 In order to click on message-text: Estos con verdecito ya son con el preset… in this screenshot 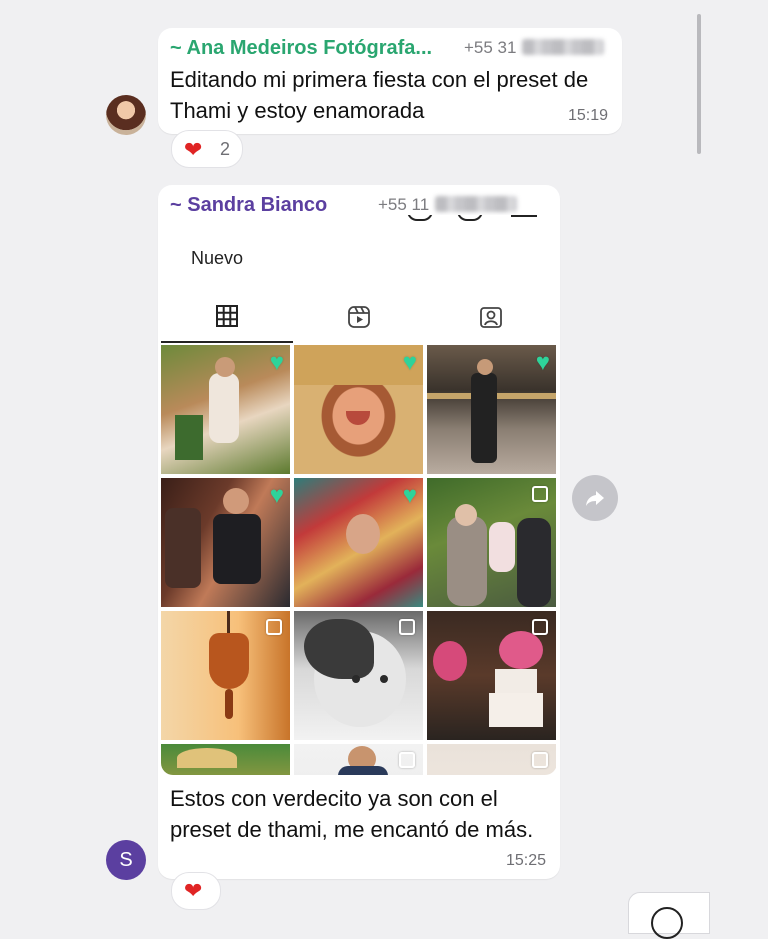, I will do `click(352, 814)`.